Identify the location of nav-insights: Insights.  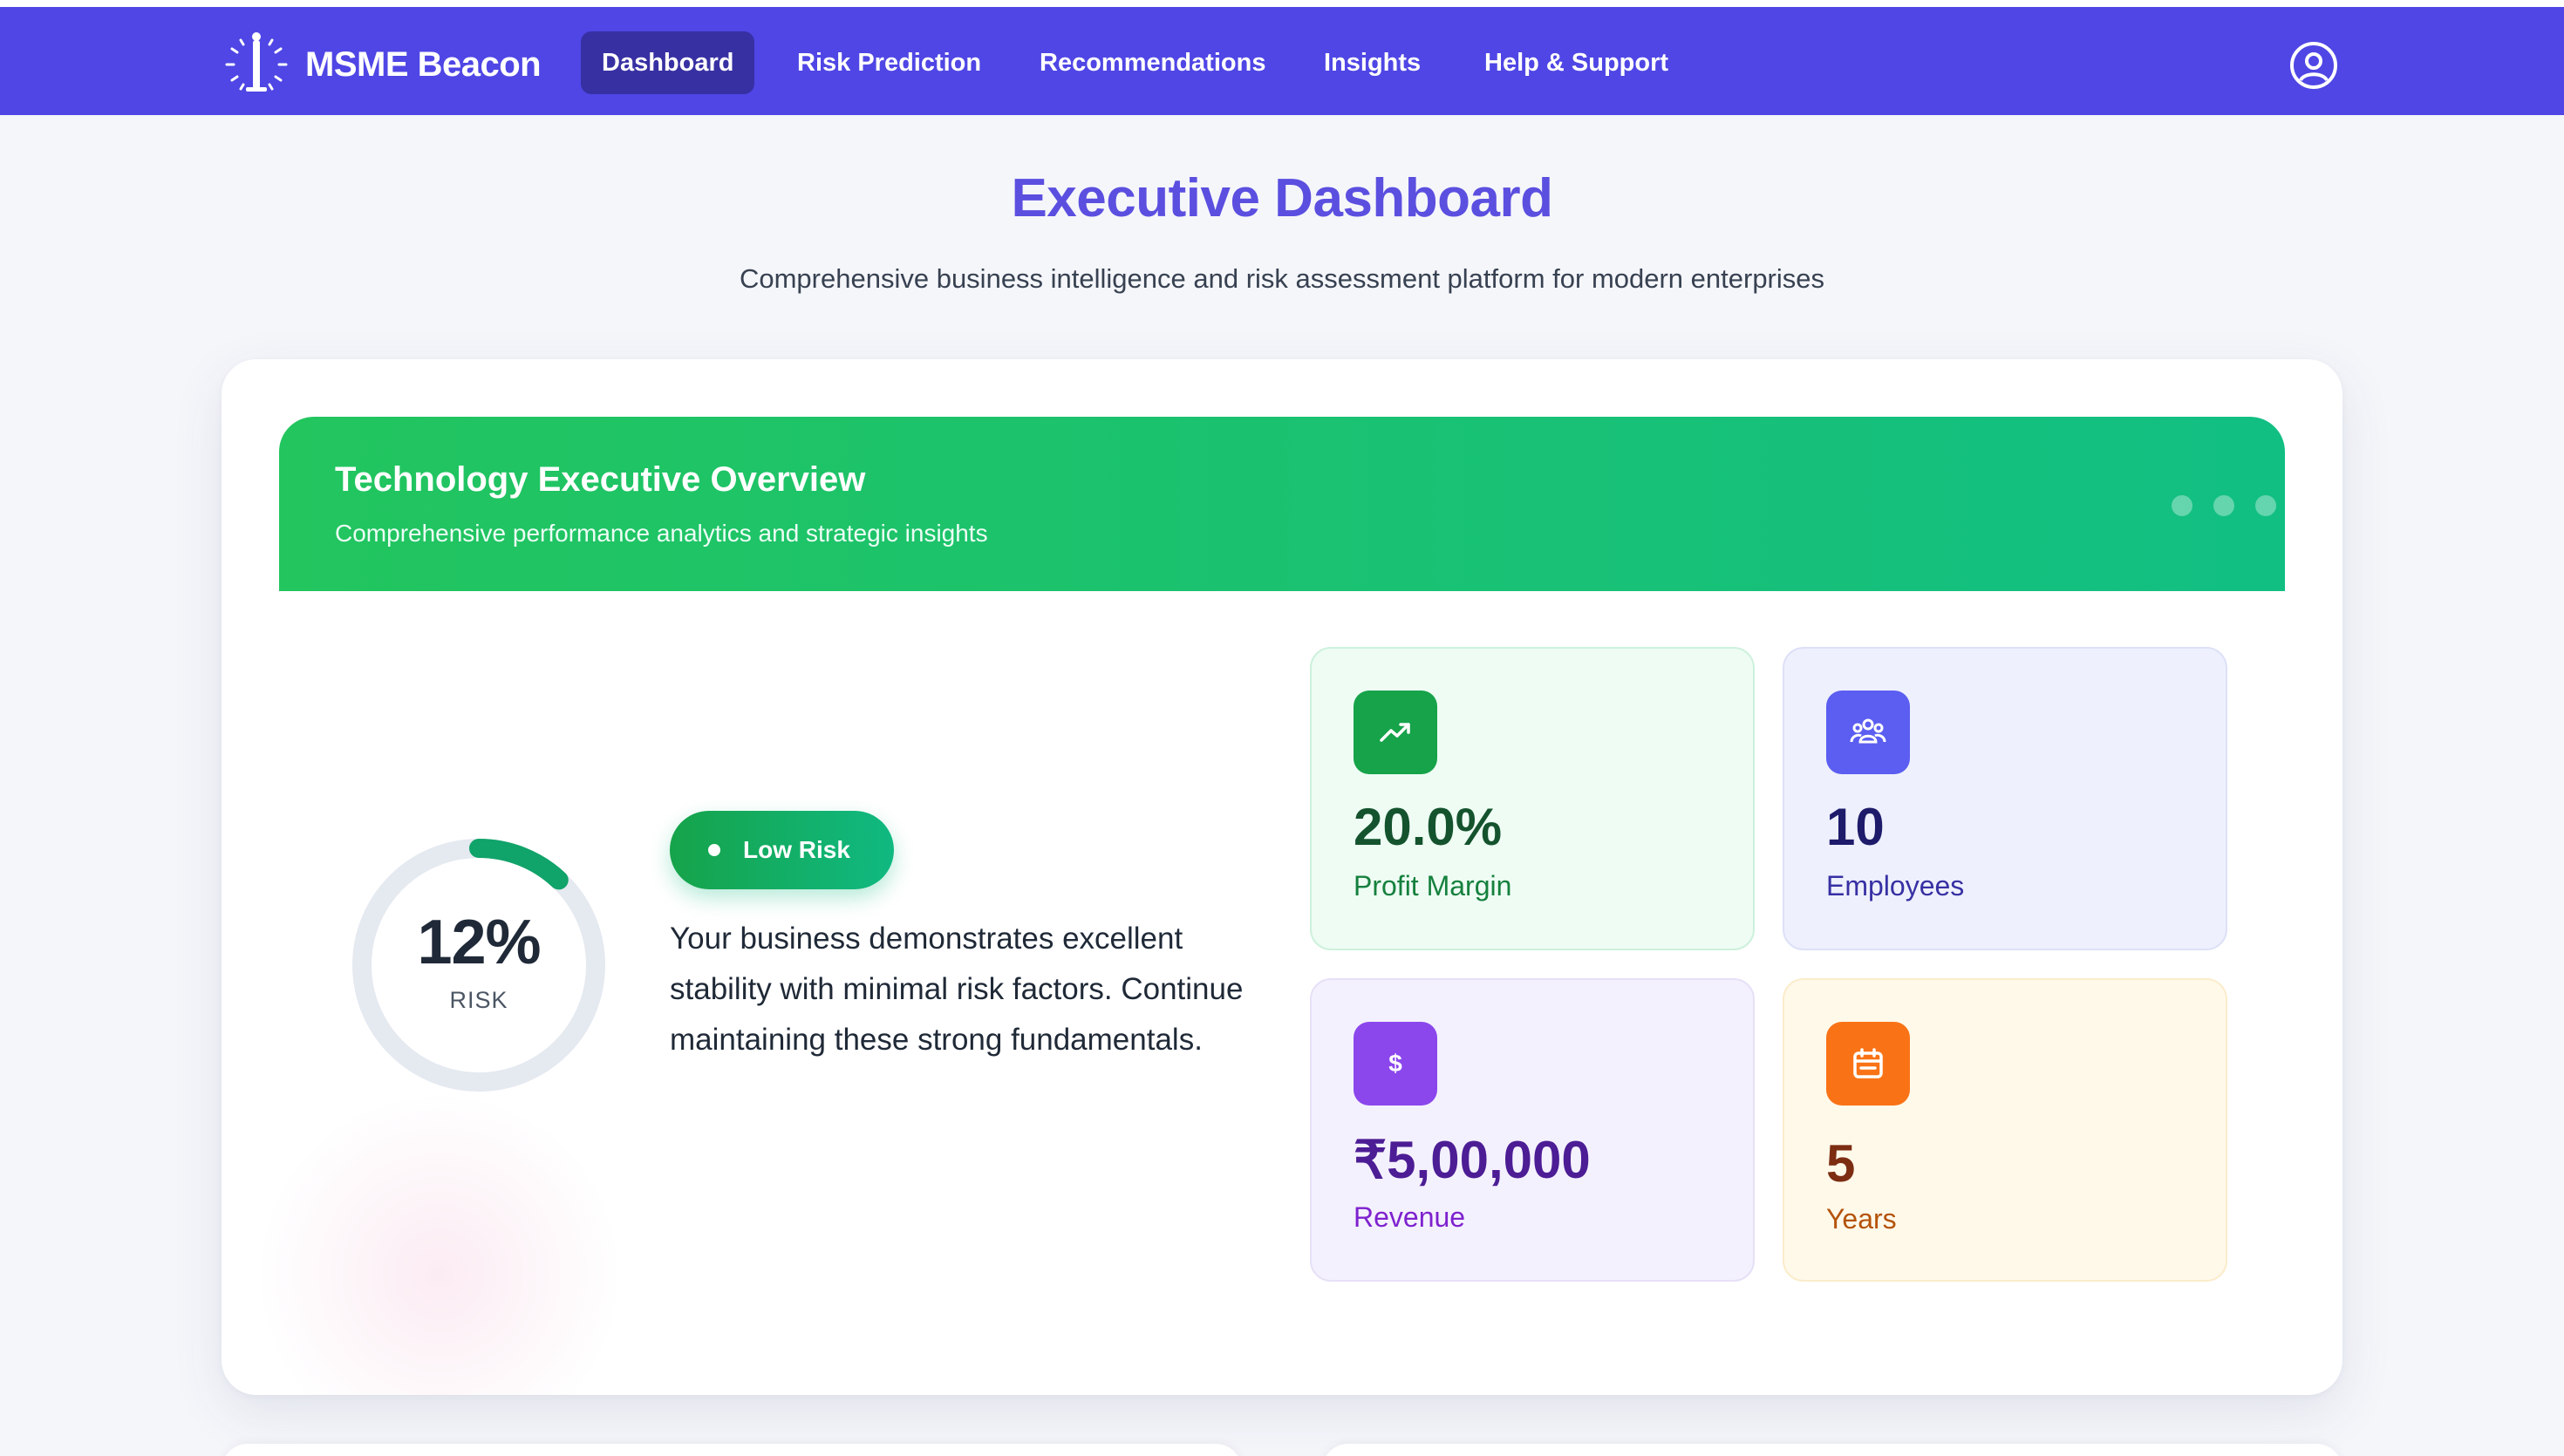
(1372, 62).